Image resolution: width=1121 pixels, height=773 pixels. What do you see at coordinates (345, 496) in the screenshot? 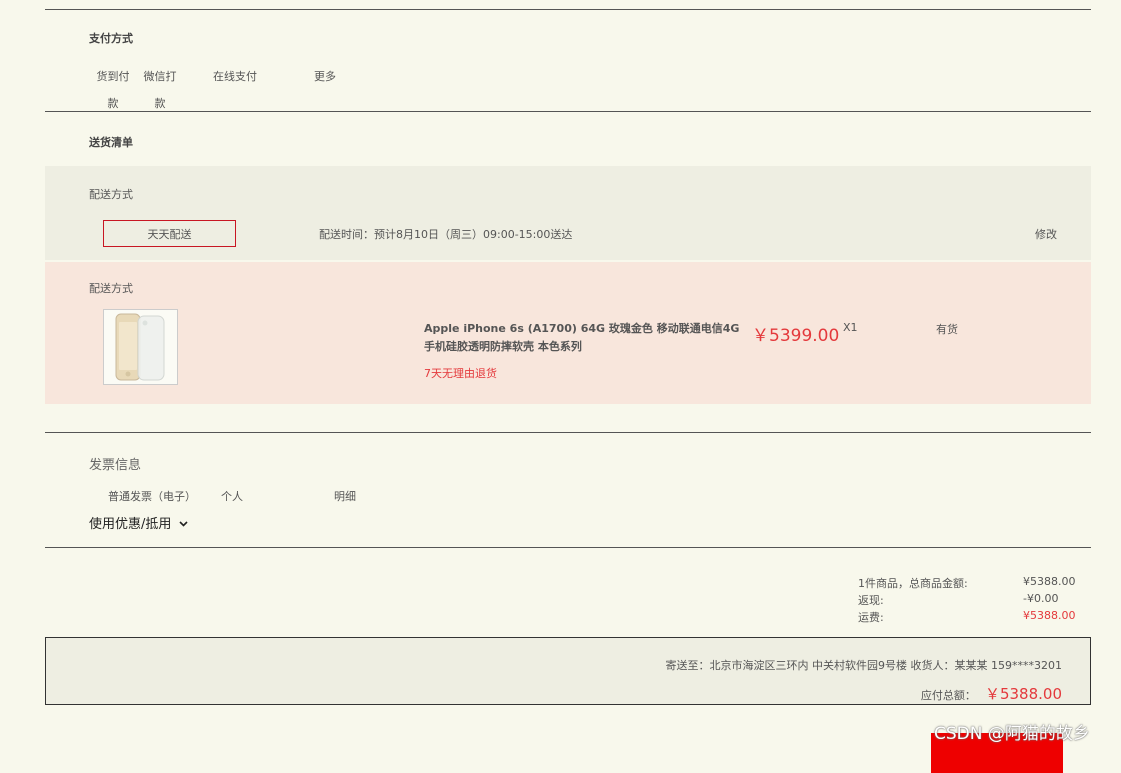
I see `invoice-content: 明细` at bounding box center [345, 496].